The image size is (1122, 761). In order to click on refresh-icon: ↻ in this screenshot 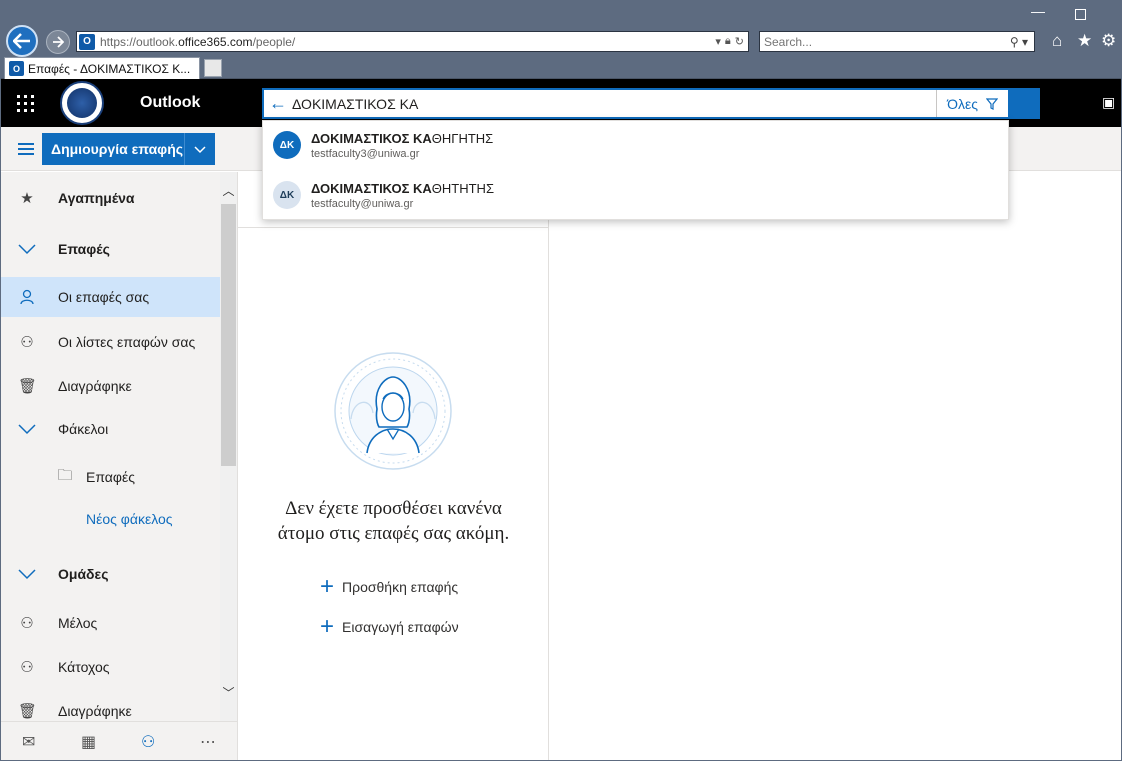, I will do `click(739, 41)`.